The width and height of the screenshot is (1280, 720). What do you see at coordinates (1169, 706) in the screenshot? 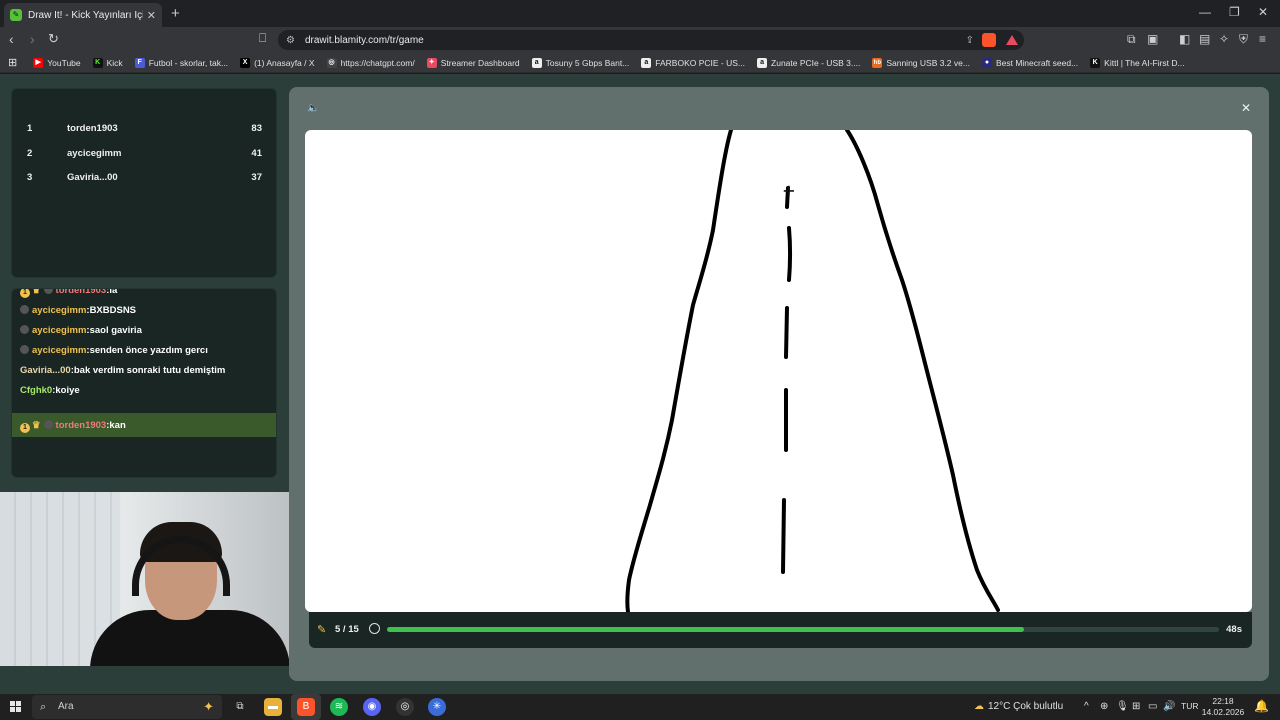
I see `volume-icon: 🔊` at bounding box center [1169, 706].